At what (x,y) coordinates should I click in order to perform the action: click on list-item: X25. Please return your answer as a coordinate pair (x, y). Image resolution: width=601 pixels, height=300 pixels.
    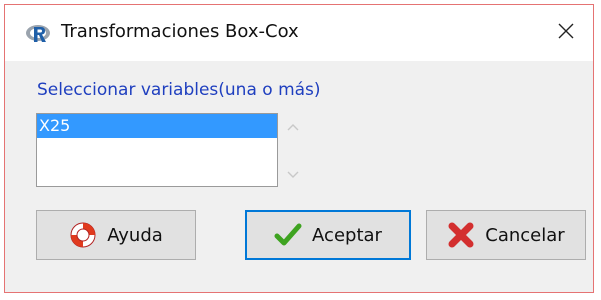
    Looking at the image, I should click on (157, 126).